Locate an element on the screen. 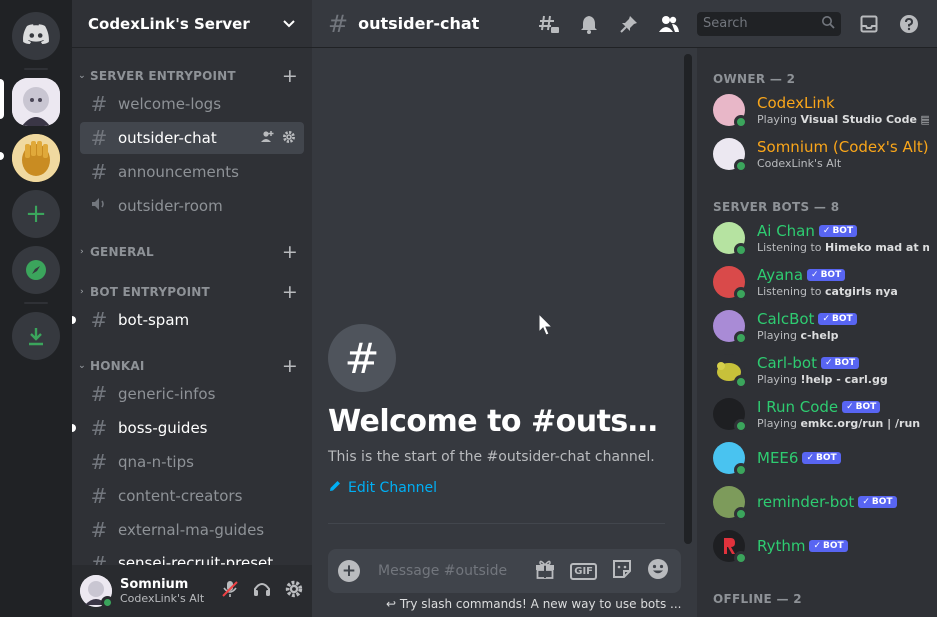  discord-logo-icon is located at coordinates (36, 36).